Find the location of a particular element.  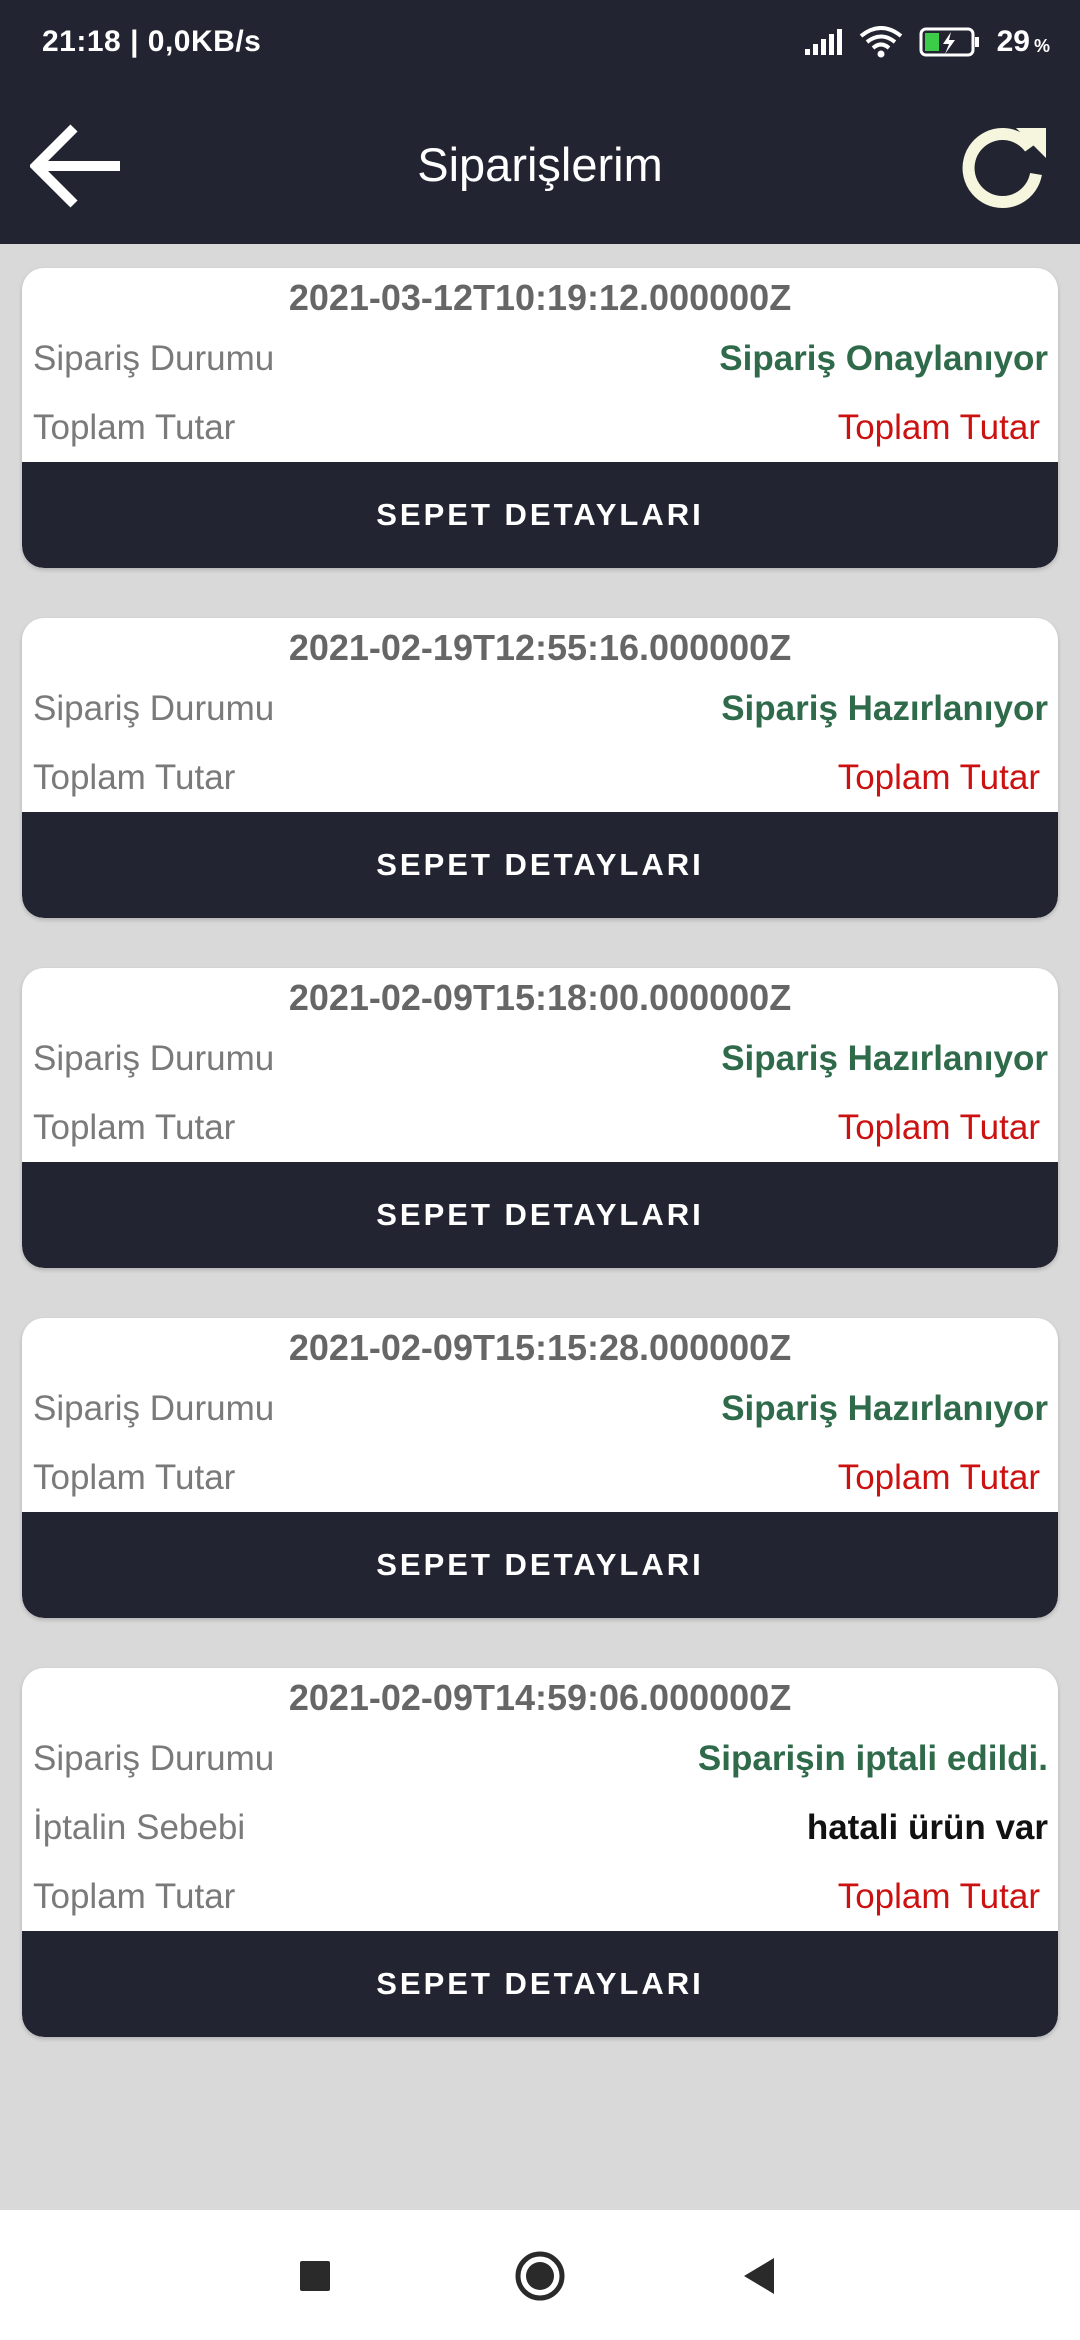

cancel-reason-label: İptalin Sebebi is located at coordinates (139, 1827).